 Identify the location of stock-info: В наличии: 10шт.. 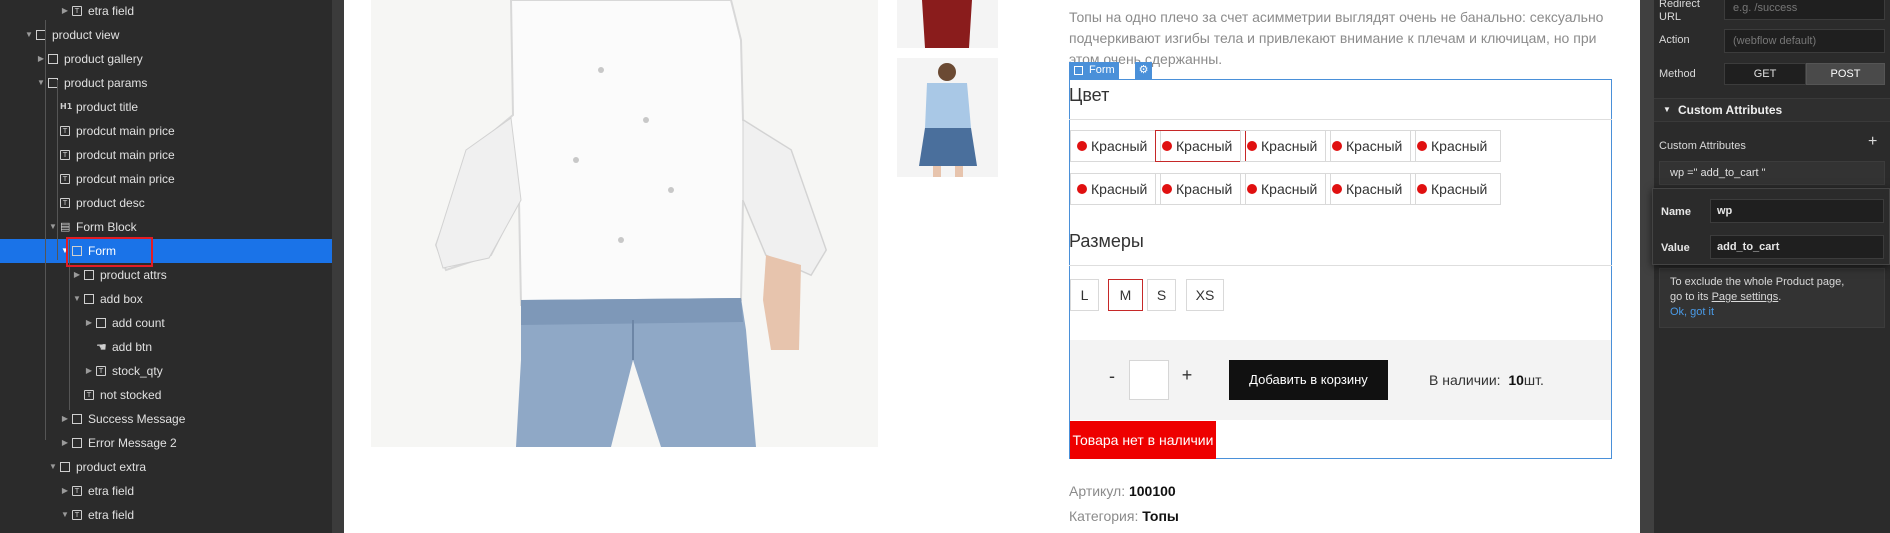
(1486, 380).